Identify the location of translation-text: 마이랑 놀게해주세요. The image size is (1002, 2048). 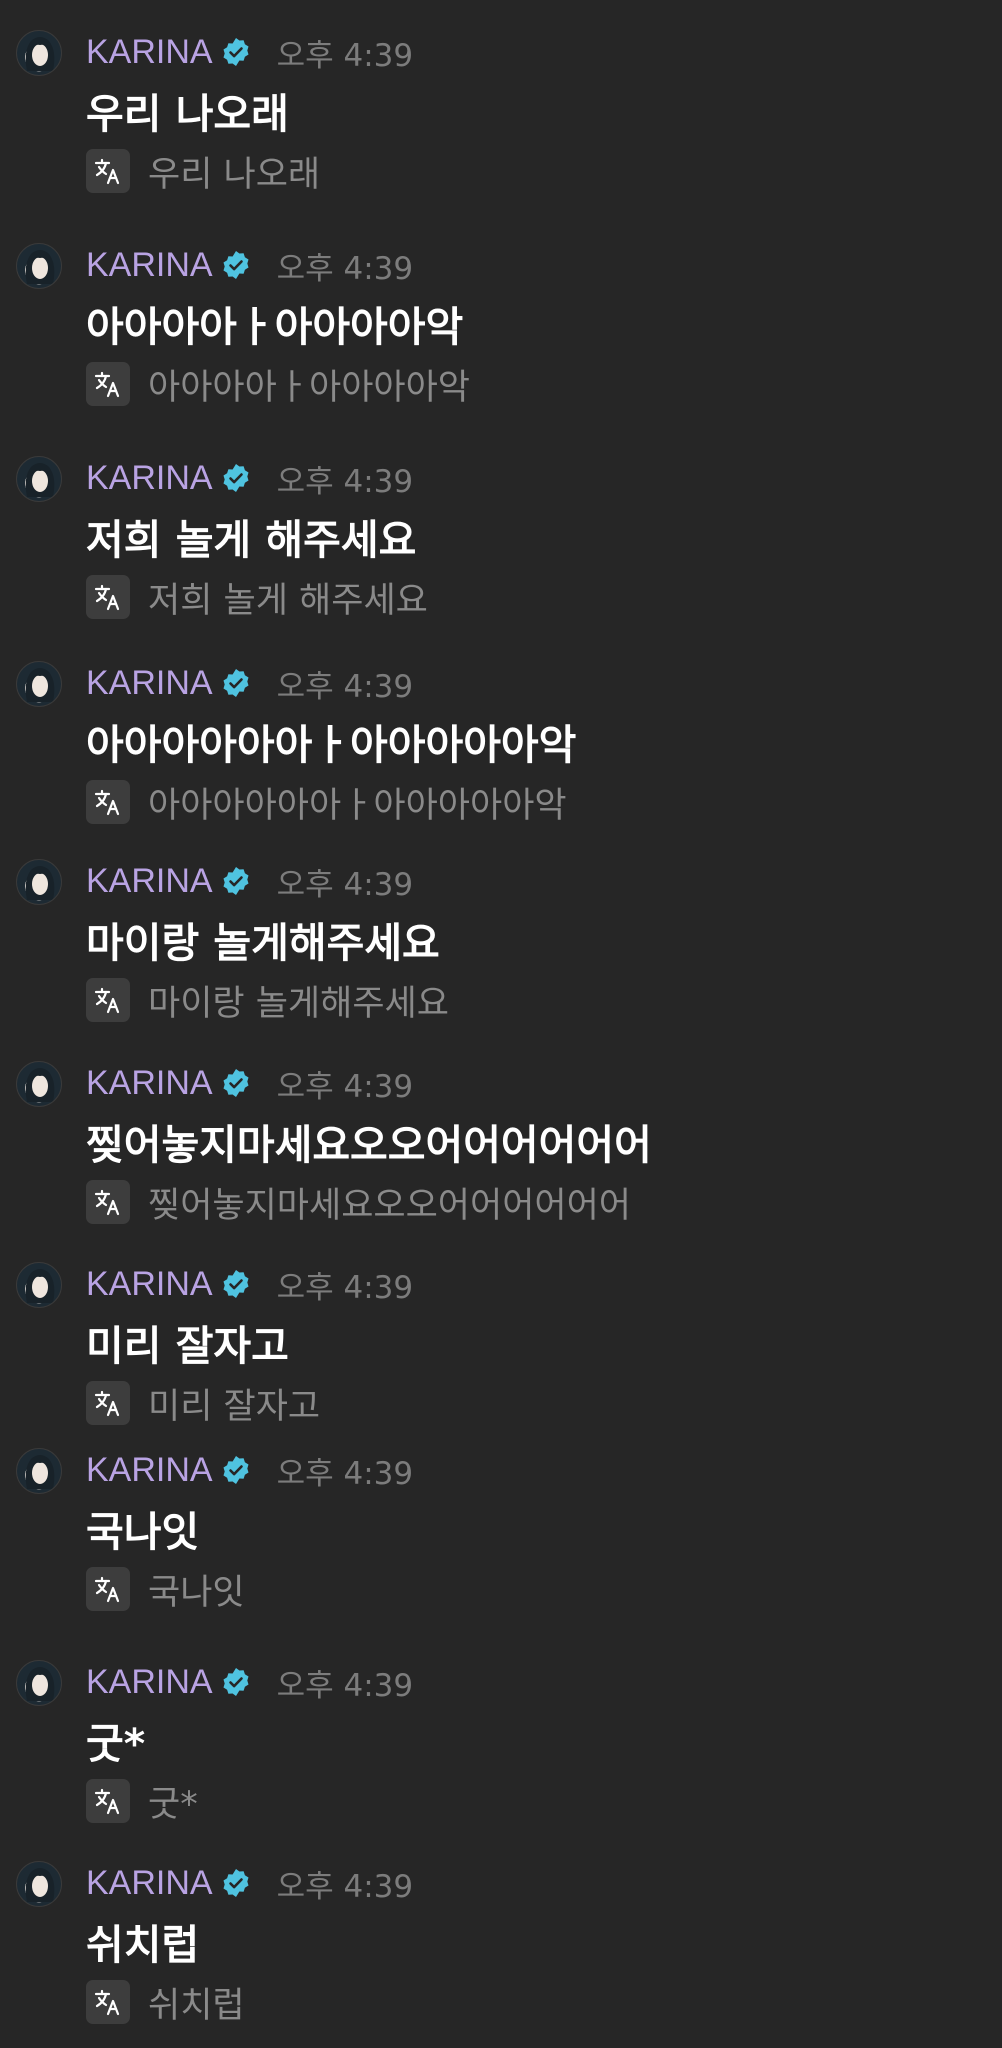
(298, 1003).